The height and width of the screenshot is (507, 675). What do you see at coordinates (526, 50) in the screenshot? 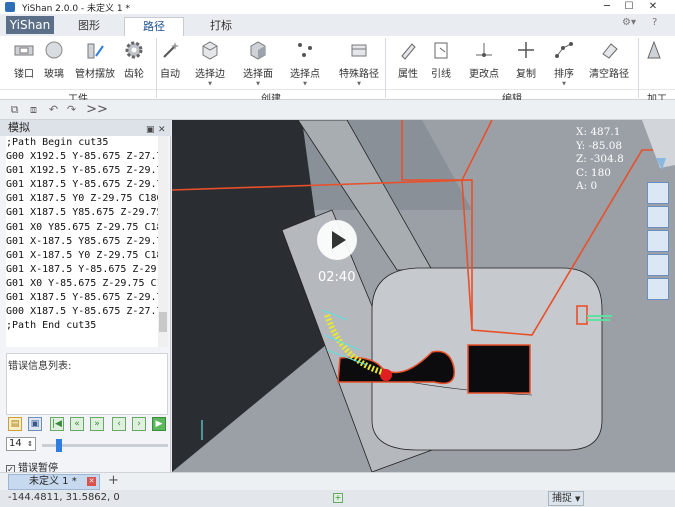
I see `copy-icon` at bounding box center [526, 50].